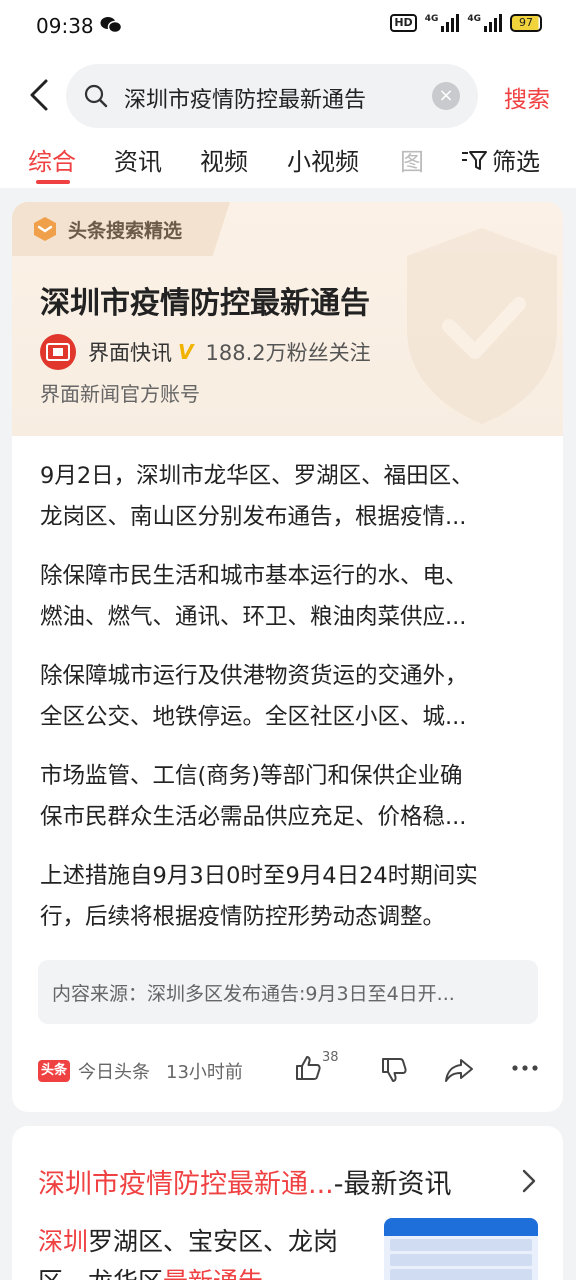 The image size is (576, 1280). Describe the element at coordinates (526, 23) in the screenshot. I see `battery-icon: 97` at that location.